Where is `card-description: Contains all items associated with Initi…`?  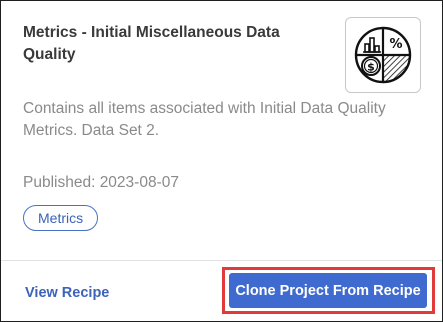
card-description: Contains all items associated with Initi… is located at coordinates (204, 119).